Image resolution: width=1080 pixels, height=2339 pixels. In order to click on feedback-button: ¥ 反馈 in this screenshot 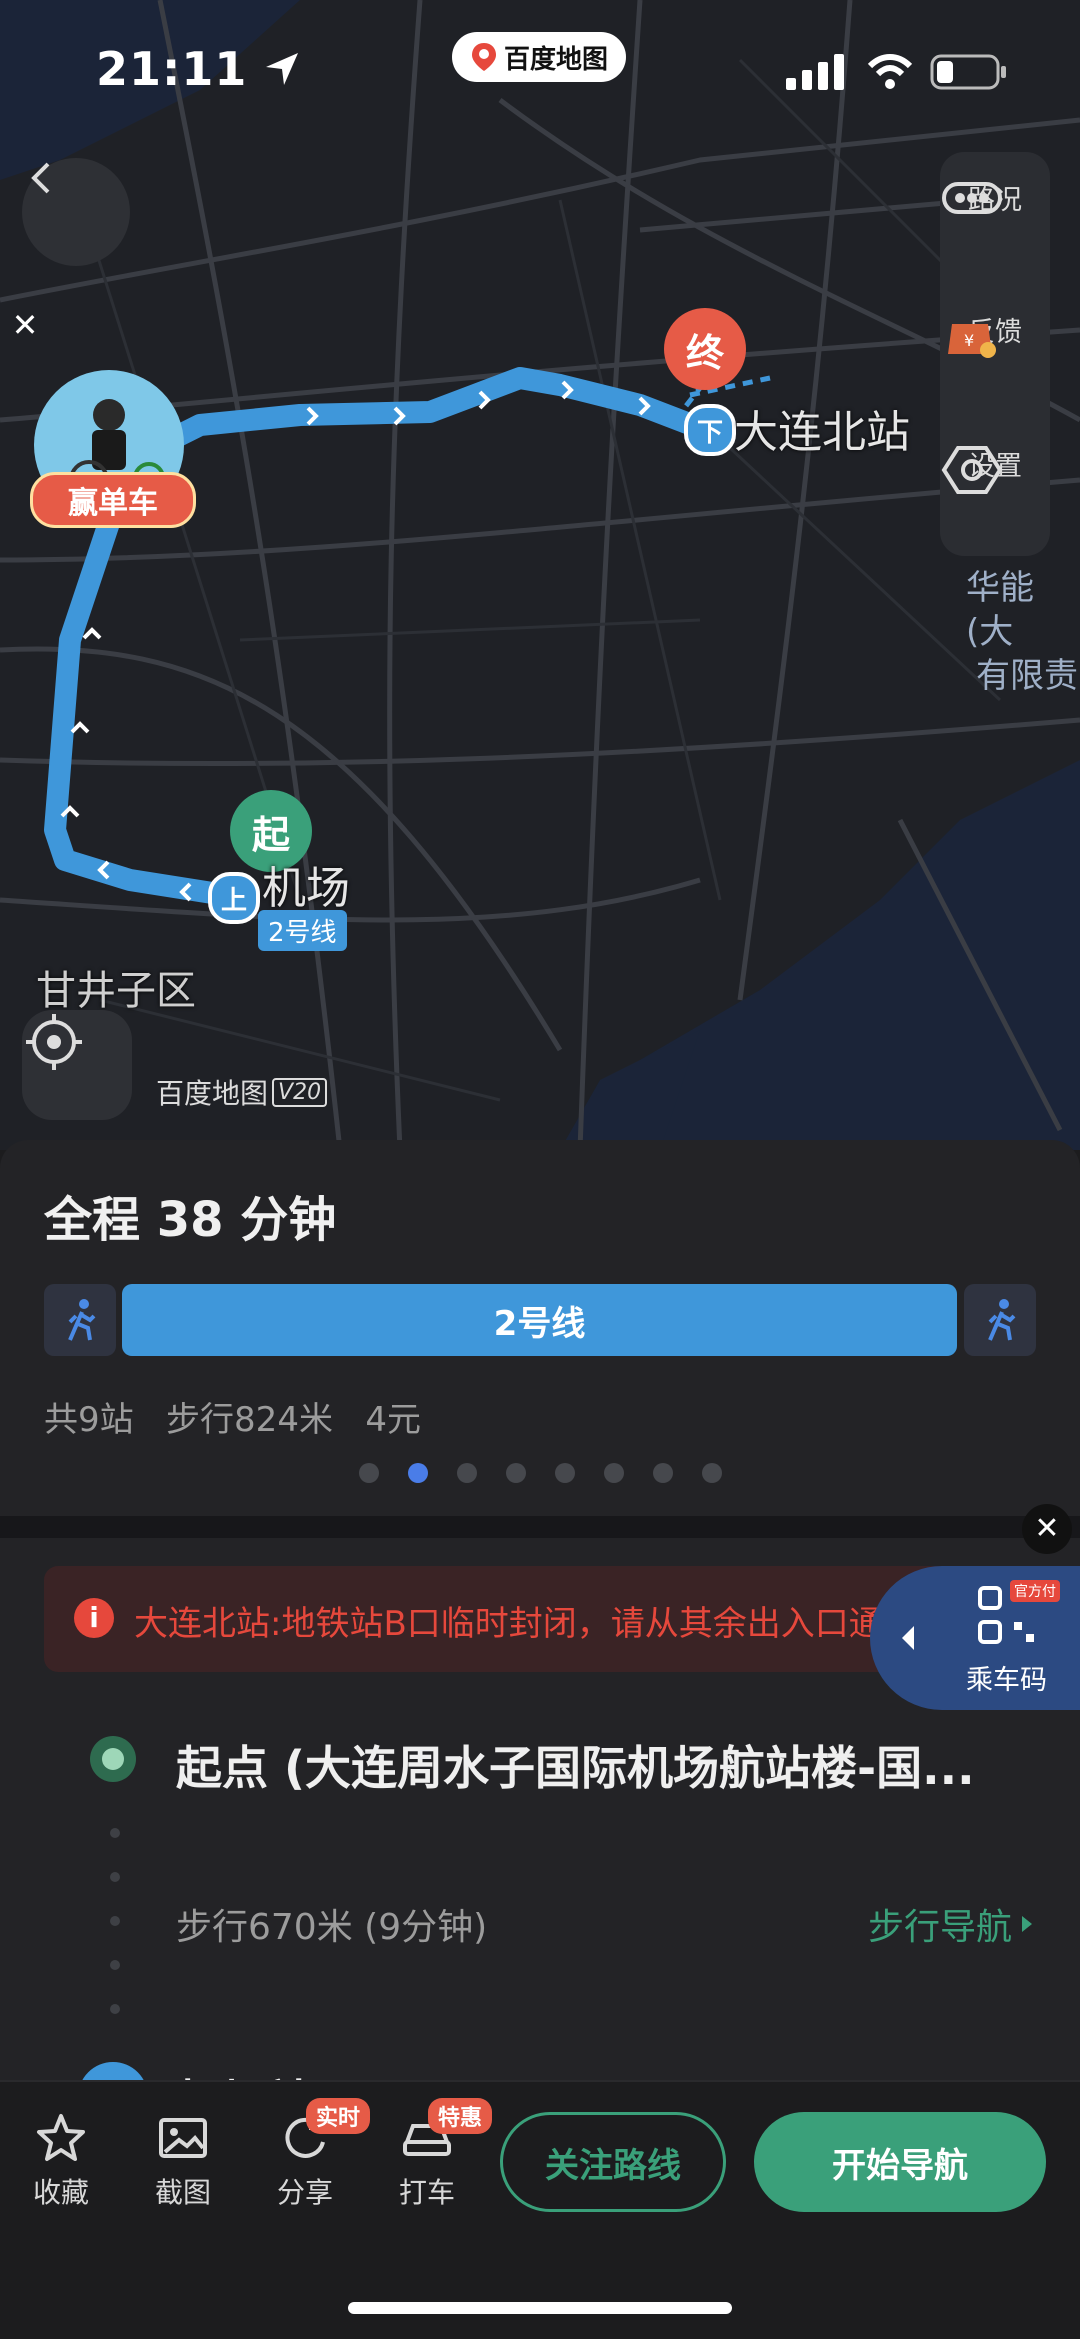, I will do `click(995, 334)`.